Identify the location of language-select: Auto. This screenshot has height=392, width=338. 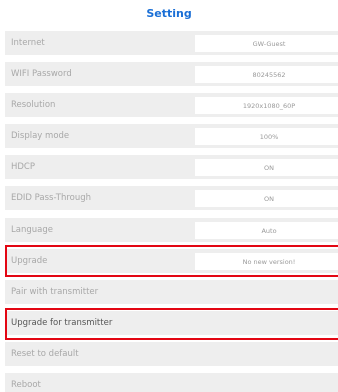
(266, 230).